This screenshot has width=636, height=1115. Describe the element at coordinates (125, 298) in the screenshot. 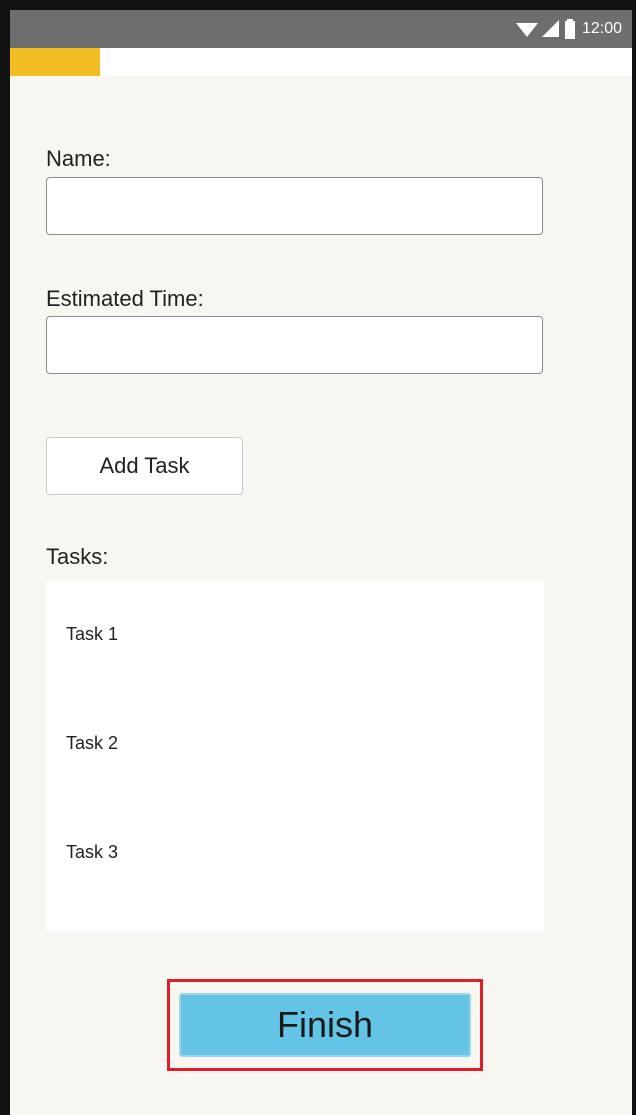

I see `estimated-time-label: Estimated Time:` at that location.